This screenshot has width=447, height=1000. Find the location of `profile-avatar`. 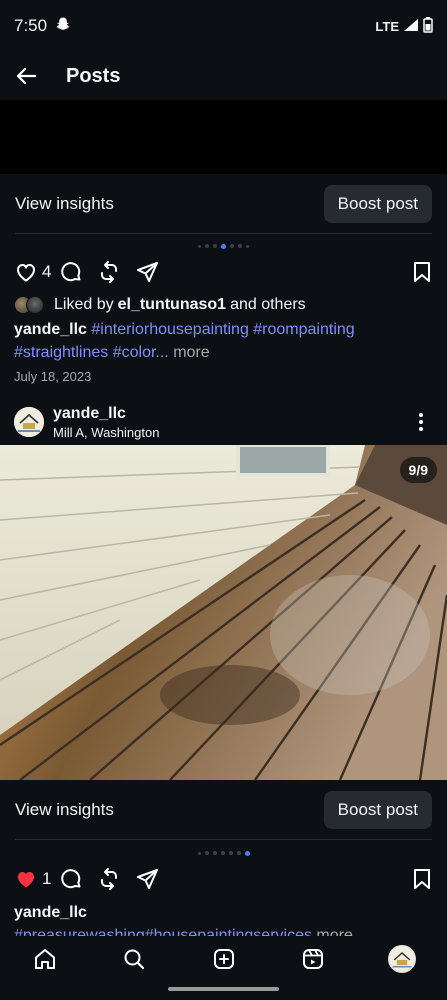

profile-avatar is located at coordinates (402, 959).